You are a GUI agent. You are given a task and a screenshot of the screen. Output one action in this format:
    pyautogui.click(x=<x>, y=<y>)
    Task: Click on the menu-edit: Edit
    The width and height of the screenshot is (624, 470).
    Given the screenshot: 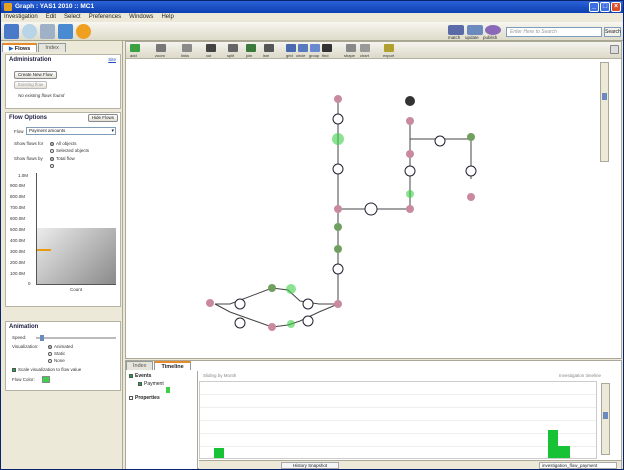 What is the action you would take?
    pyautogui.click(x=51, y=17)
    